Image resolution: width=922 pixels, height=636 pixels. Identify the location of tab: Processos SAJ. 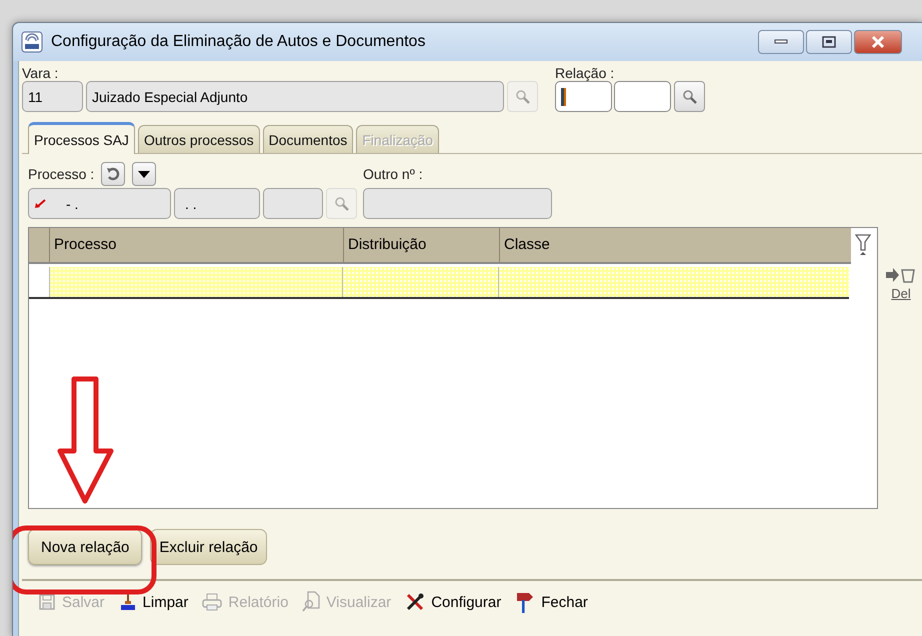
(81, 138).